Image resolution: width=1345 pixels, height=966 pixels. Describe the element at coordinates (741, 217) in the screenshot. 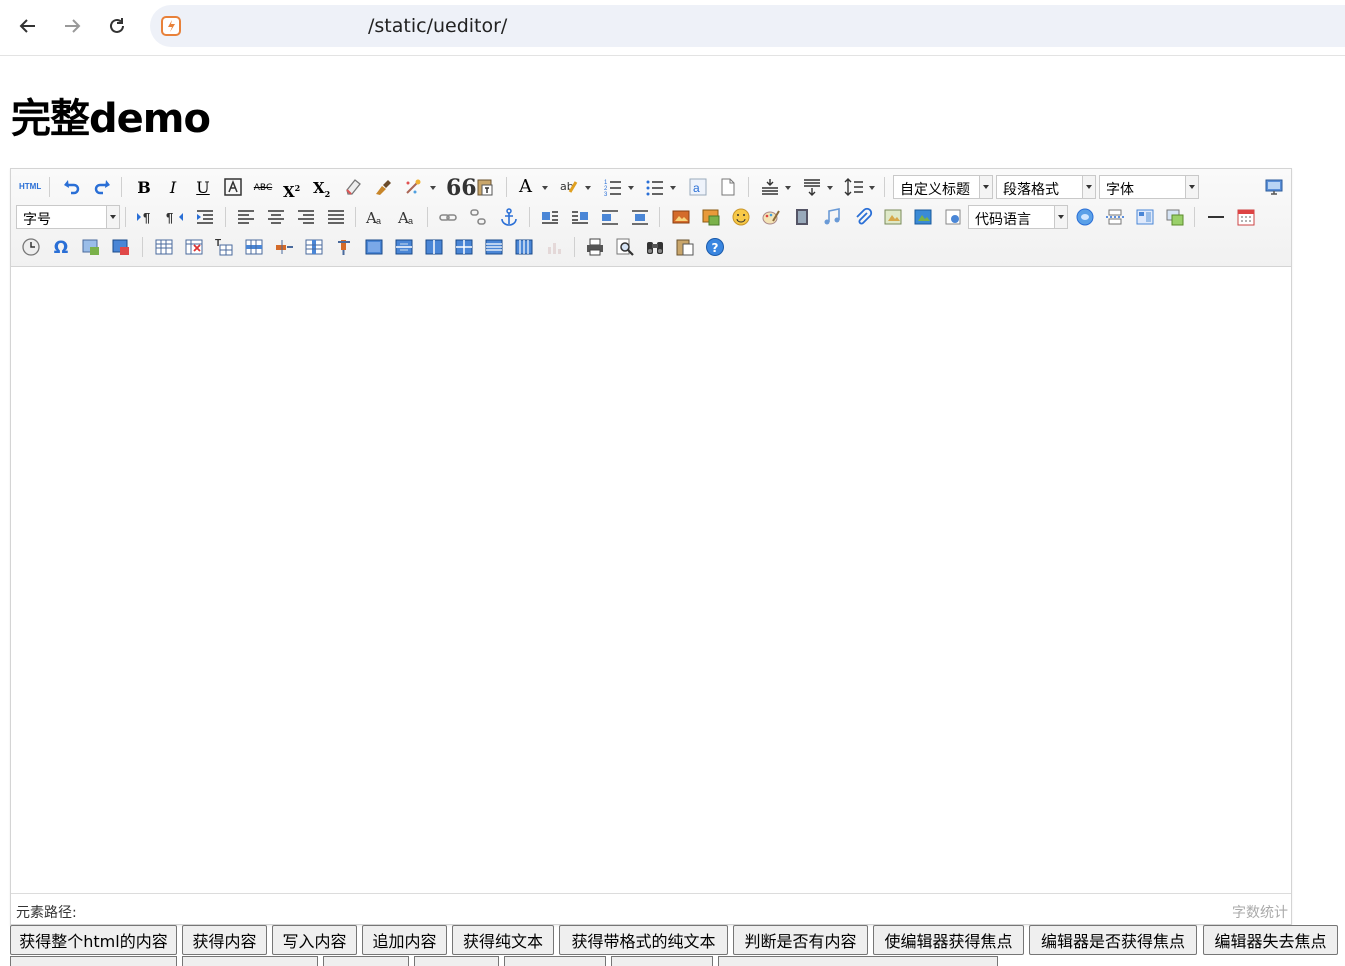

I see `emotion-icon` at that location.